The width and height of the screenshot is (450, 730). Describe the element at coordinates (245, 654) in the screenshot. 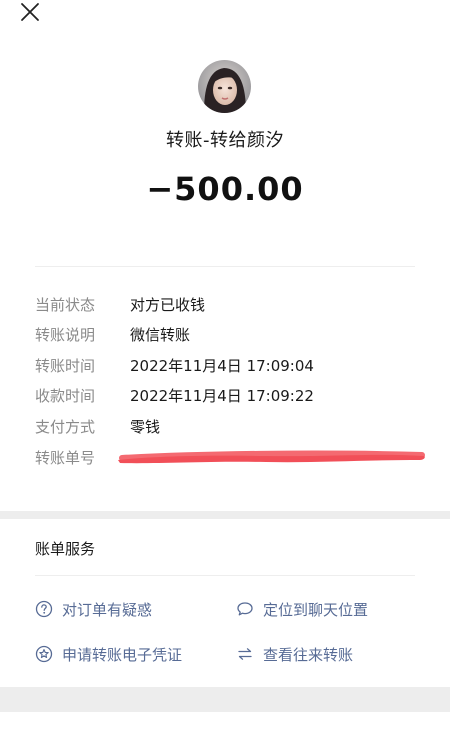

I see `swap-arrows-icon` at that location.